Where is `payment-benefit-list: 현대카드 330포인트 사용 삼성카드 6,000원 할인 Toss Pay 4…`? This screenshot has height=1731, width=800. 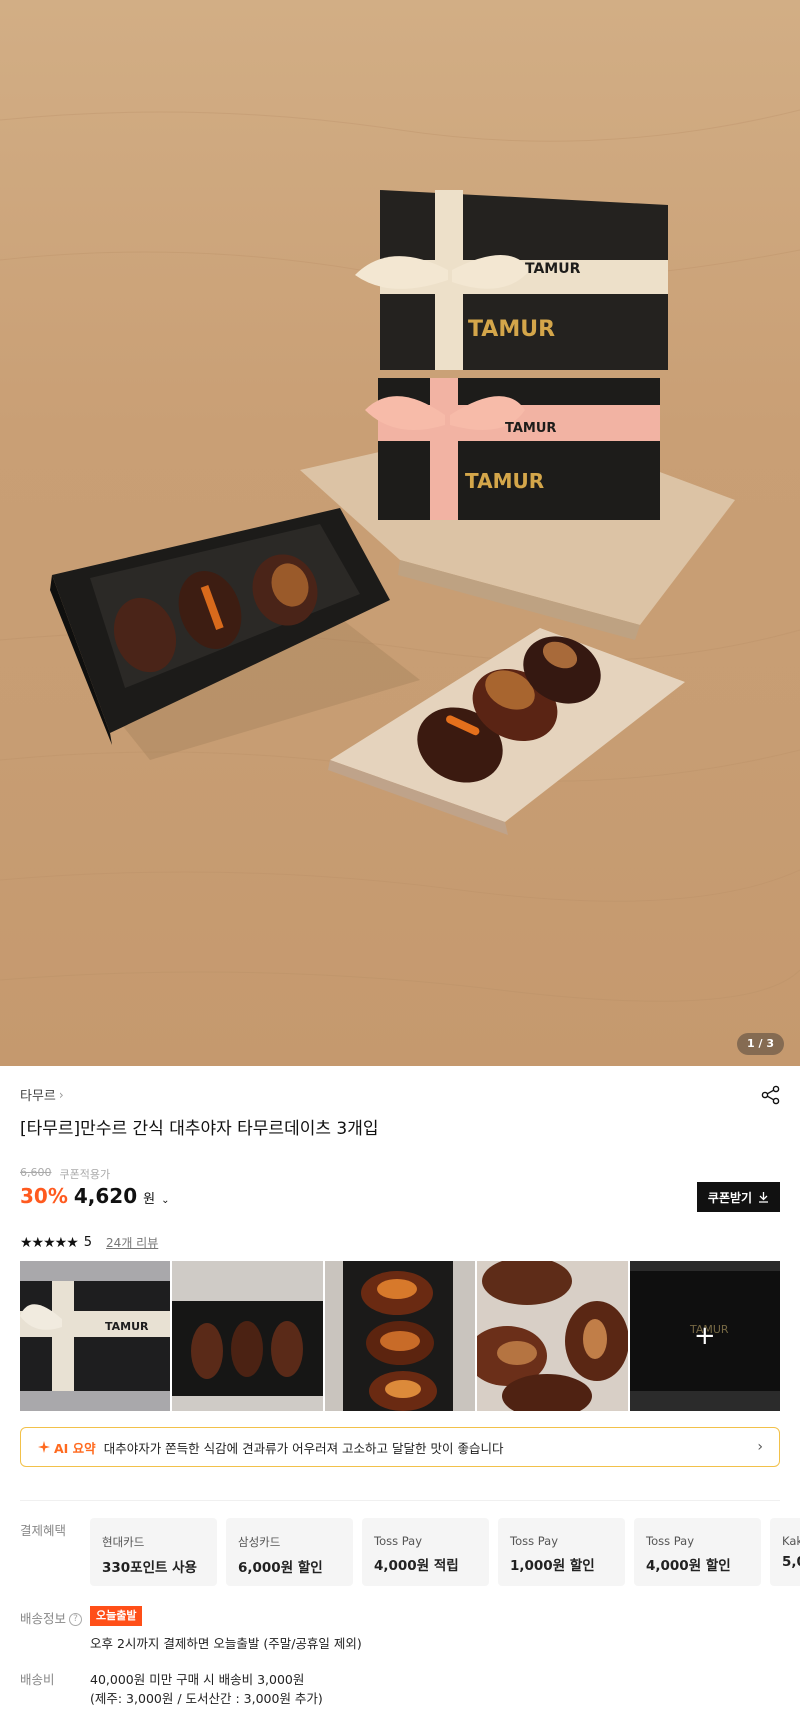 payment-benefit-list: 현대카드 330포인트 사용 삼성카드 6,000원 할인 Toss Pay 4… is located at coordinates (445, 1552).